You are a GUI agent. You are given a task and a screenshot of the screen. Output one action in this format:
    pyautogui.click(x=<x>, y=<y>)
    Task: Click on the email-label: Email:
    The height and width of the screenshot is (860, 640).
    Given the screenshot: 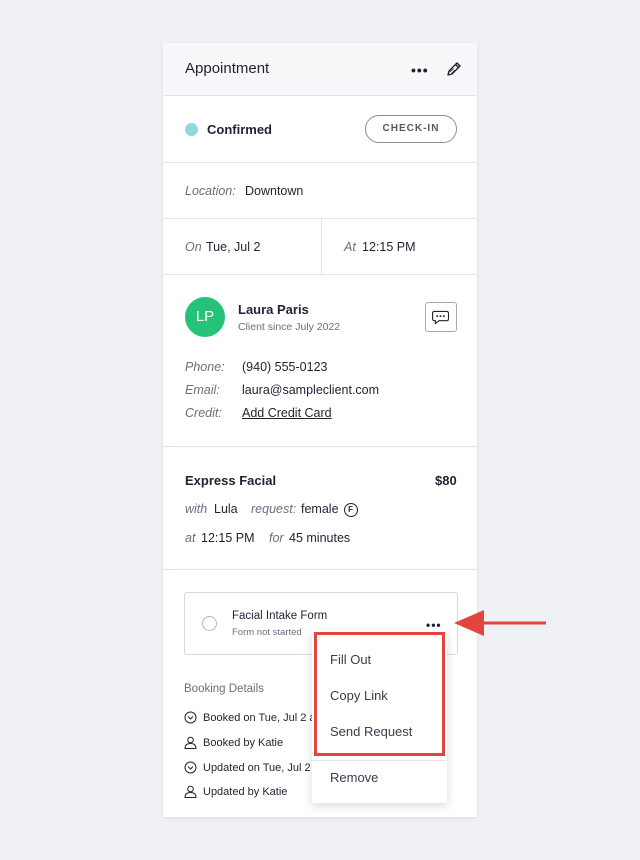 What is the action you would take?
    pyautogui.click(x=202, y=390)
    